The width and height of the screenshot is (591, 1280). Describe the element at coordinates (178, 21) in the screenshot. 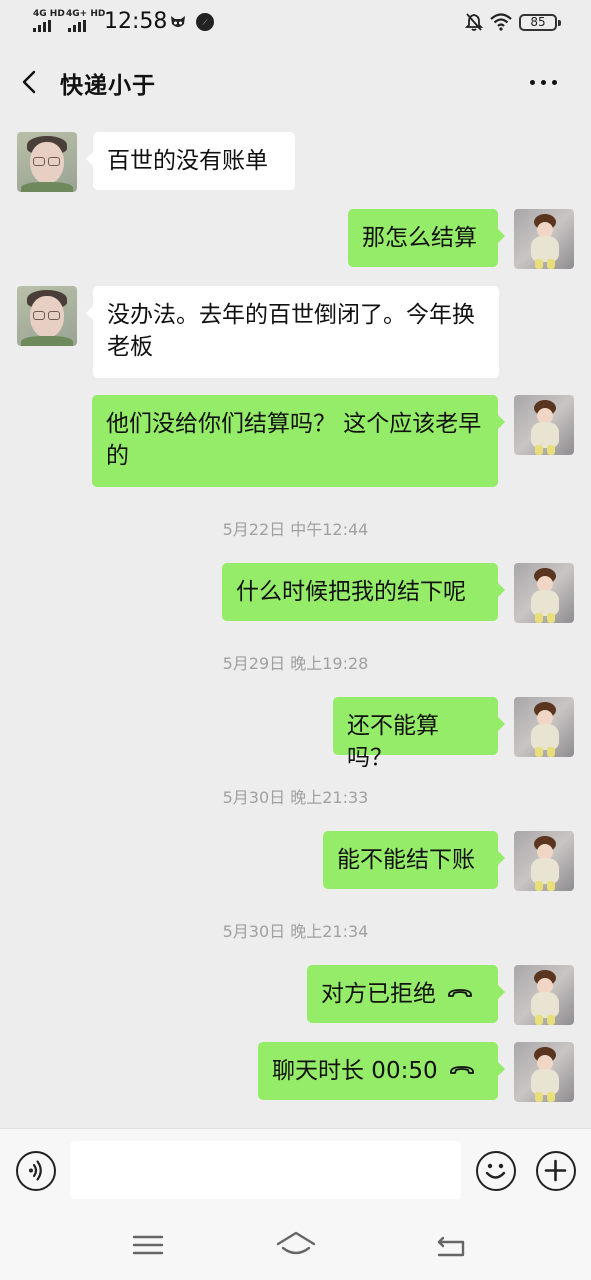

I see `app-notification-icon` at that location.